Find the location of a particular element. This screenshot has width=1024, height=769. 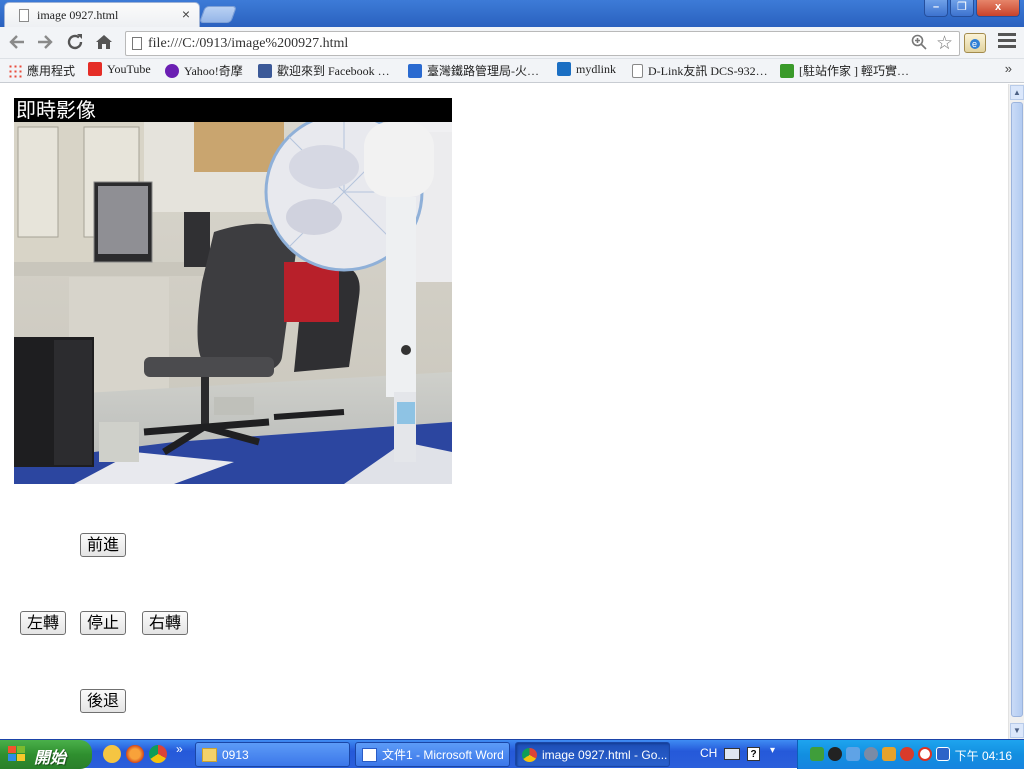

quicklaunch-more-icon: » is located at coordinates (179, 749).